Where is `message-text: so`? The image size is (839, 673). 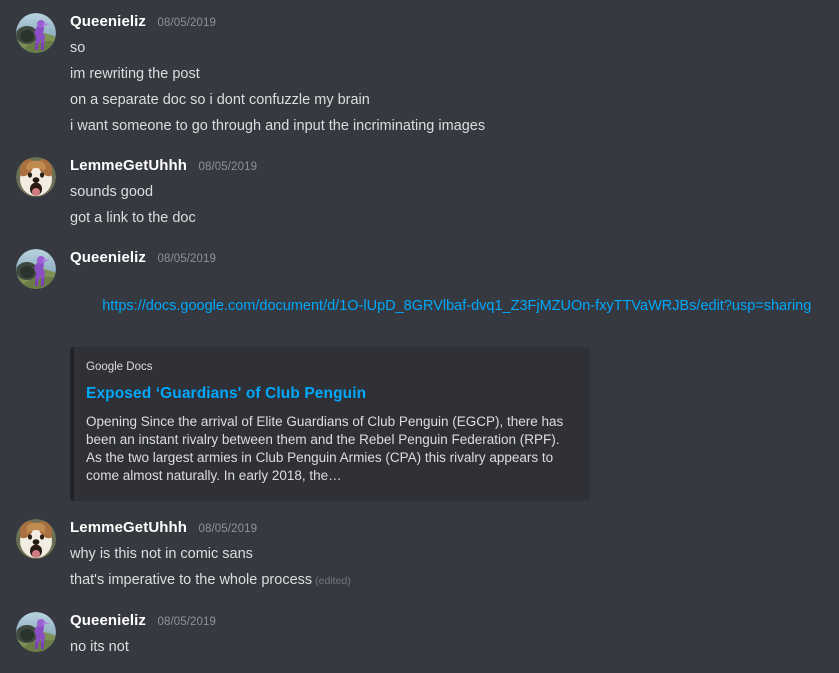
message-text: so is located at coordinates (78, 48).